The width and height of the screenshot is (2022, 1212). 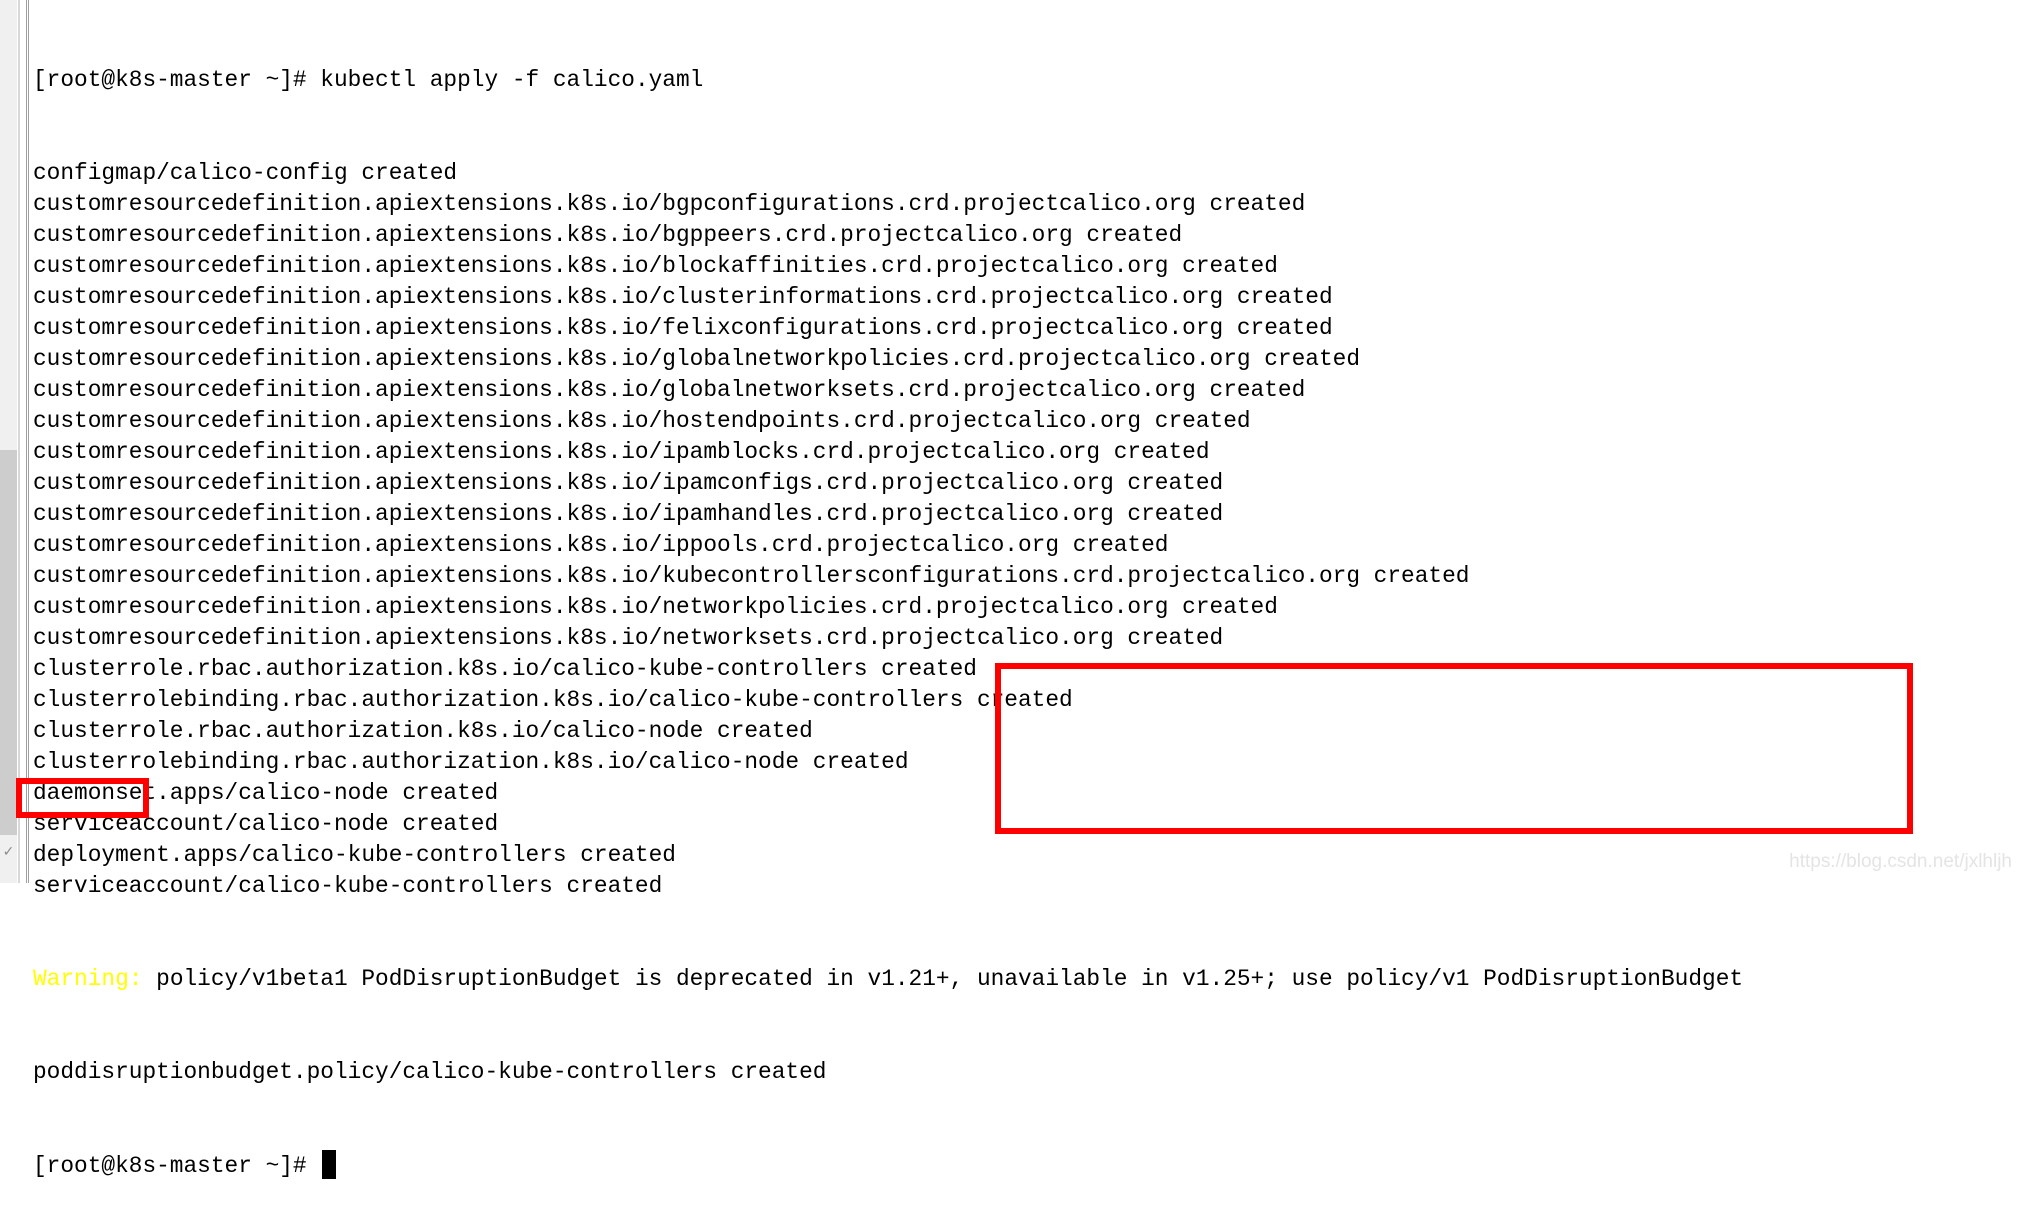 What do you see at coordinates (512, 80) in the screenshot?
I see `command-text: kubectl apply -f calico.yaml` at bounding box center [512, 80].